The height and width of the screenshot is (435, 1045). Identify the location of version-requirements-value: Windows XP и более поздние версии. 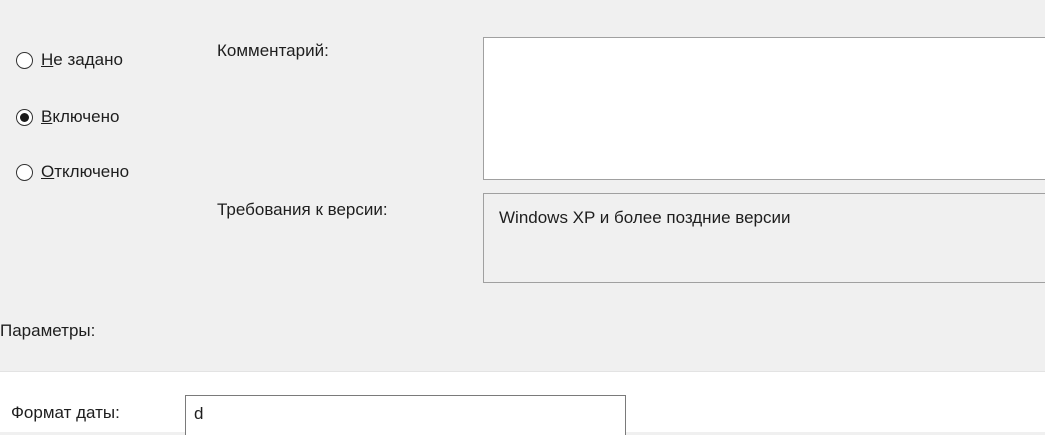
(645, 217).